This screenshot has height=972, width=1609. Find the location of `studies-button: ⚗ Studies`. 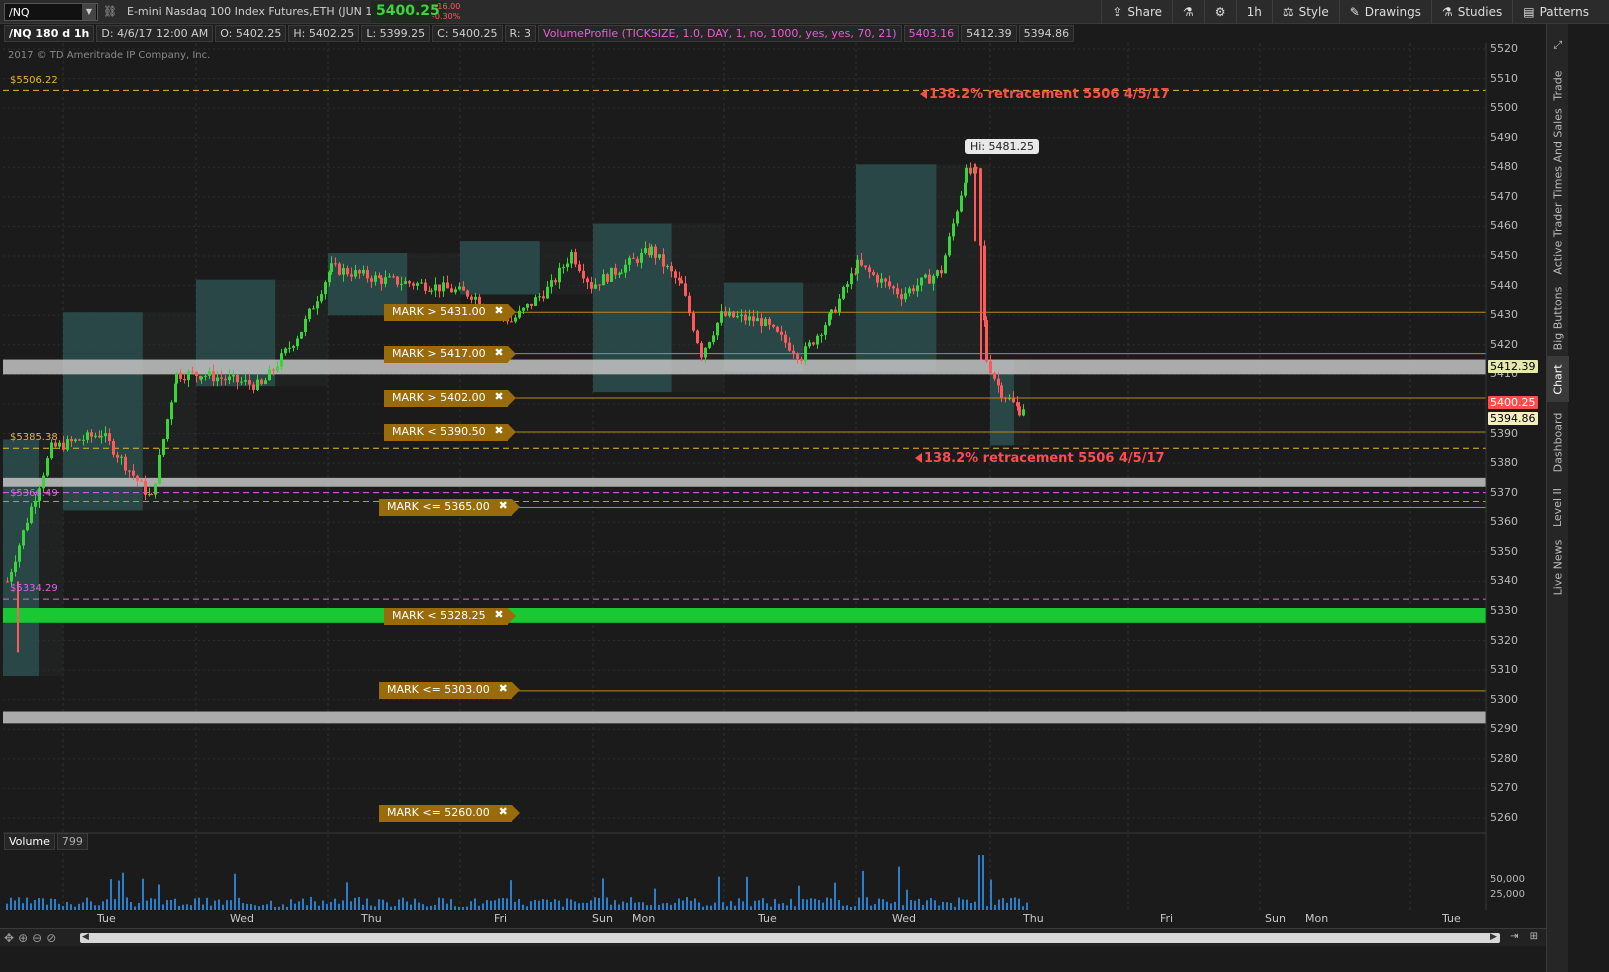

studies-button: ⚗ Studies is located at coordinates (1471, 12).